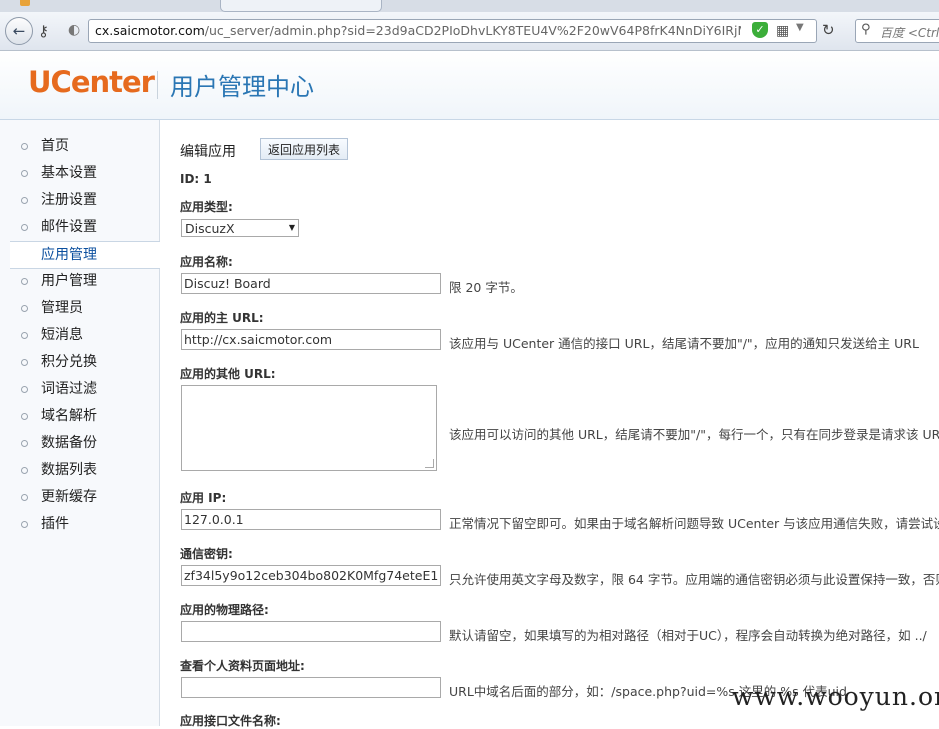 This screenshot has height=729, width=939. Describe the element at coordinates (800, 27) in the screenshot. I see `dropdown-triangle-icon: ▼` at that location.